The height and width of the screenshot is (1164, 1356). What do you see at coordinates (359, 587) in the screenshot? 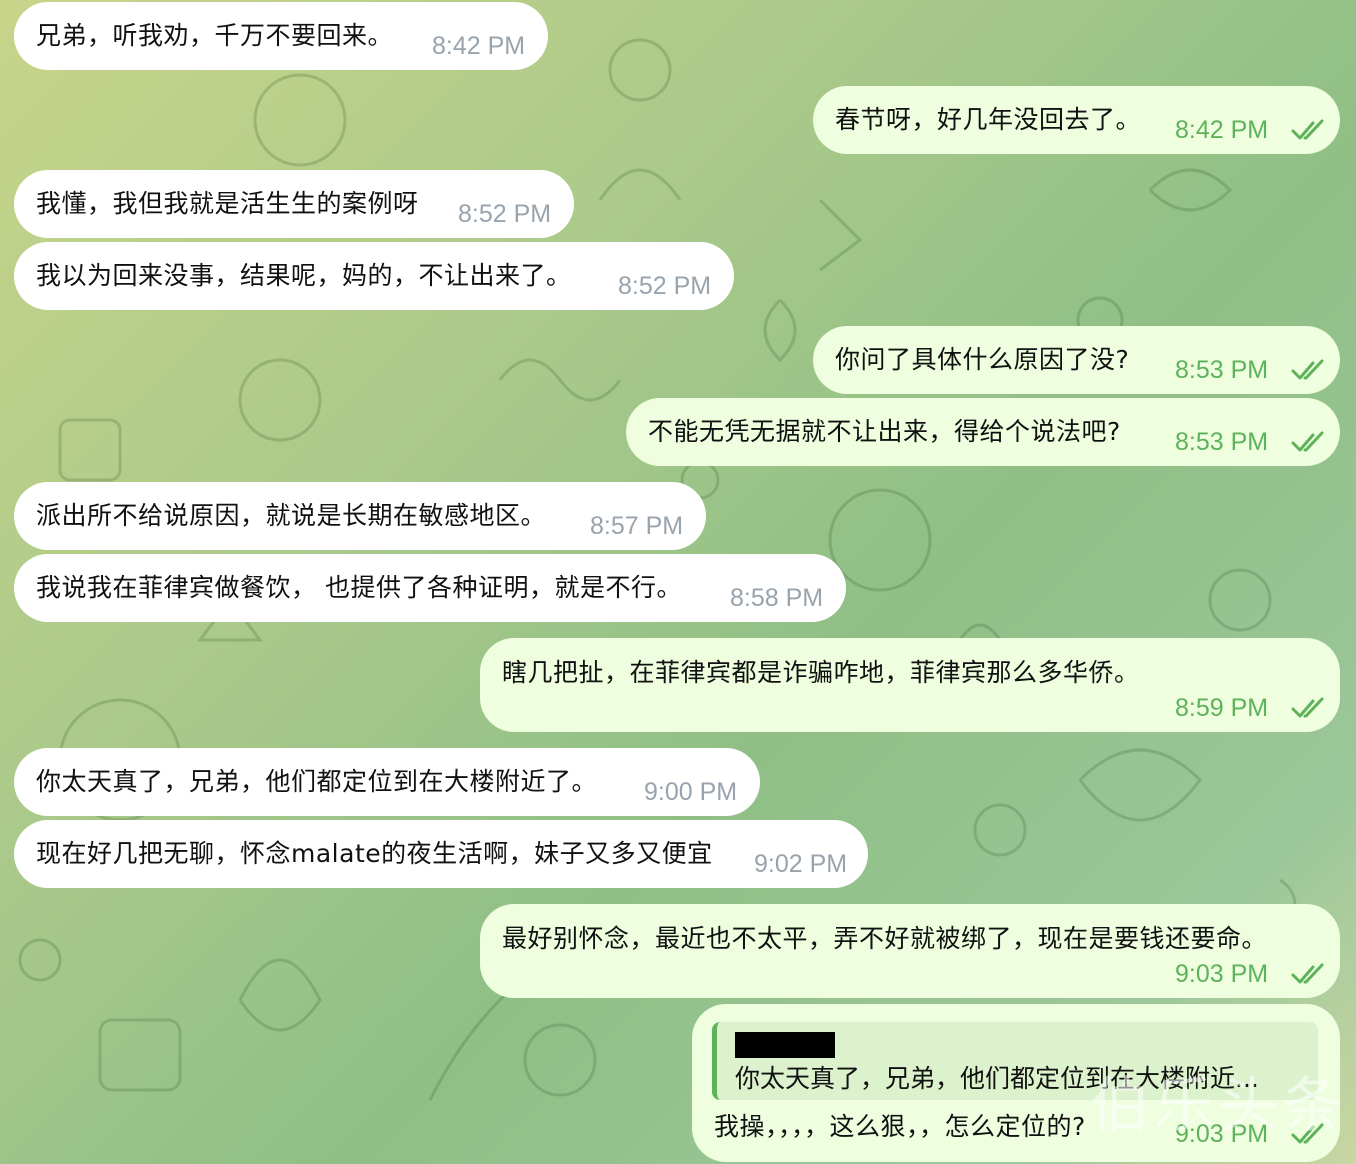
I see `message-text: 我说我在菲律宾做餐饮， 也提供了各种证明，就是不行。` at bounding box center [359, 587].